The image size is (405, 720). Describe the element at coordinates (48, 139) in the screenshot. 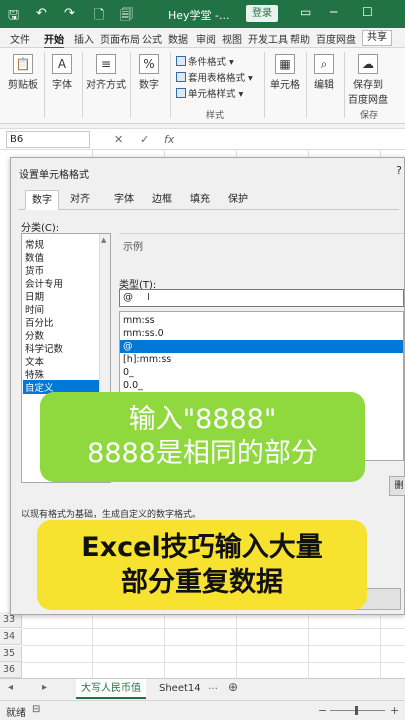

I see `name-box: B6` at that location.